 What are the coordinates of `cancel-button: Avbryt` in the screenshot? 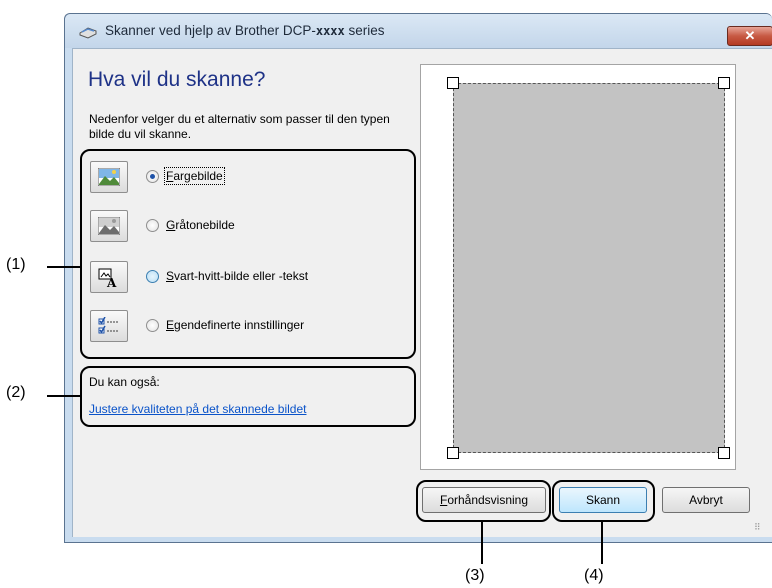 It's located at (706, 500).